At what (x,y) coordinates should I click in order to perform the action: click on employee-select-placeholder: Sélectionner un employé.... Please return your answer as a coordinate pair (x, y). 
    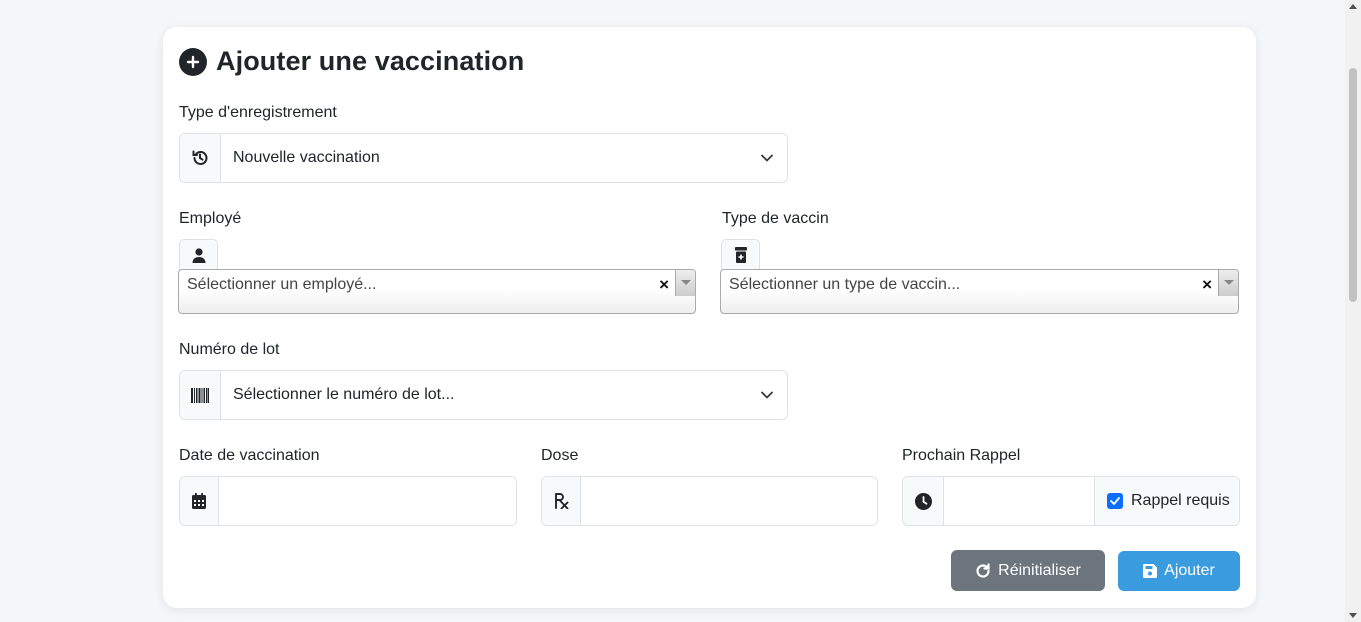
    Looking at the image, I should click on (282, 284).